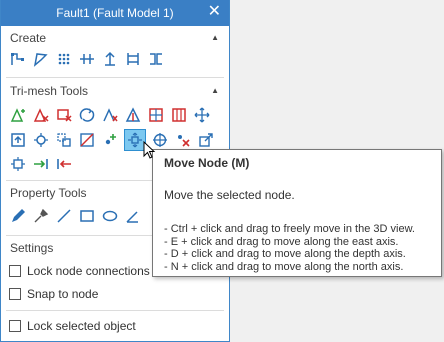 This screenshot has height=342, width=444. I want to click on create-points-icon, so click(64, 59).